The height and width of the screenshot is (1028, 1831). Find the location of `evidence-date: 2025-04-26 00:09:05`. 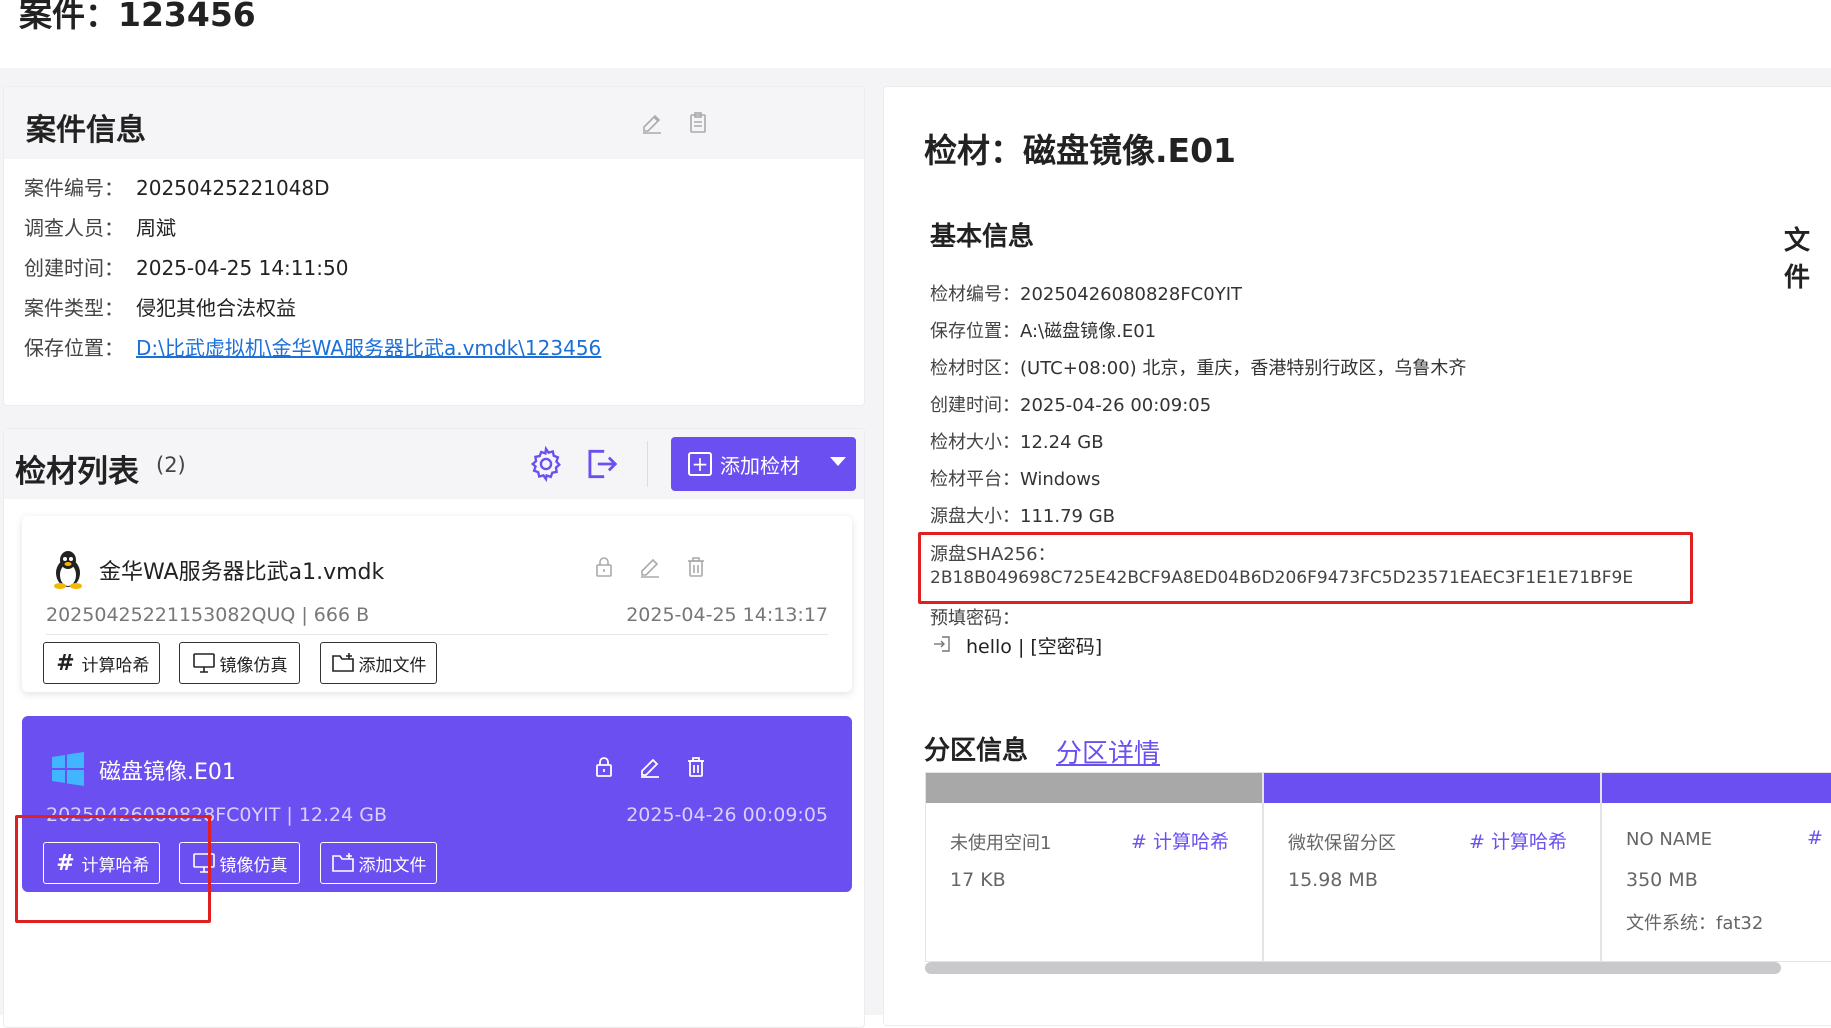

evidence-date: 2025-04-26 00:09:05 is located at coordinates (727, 815).